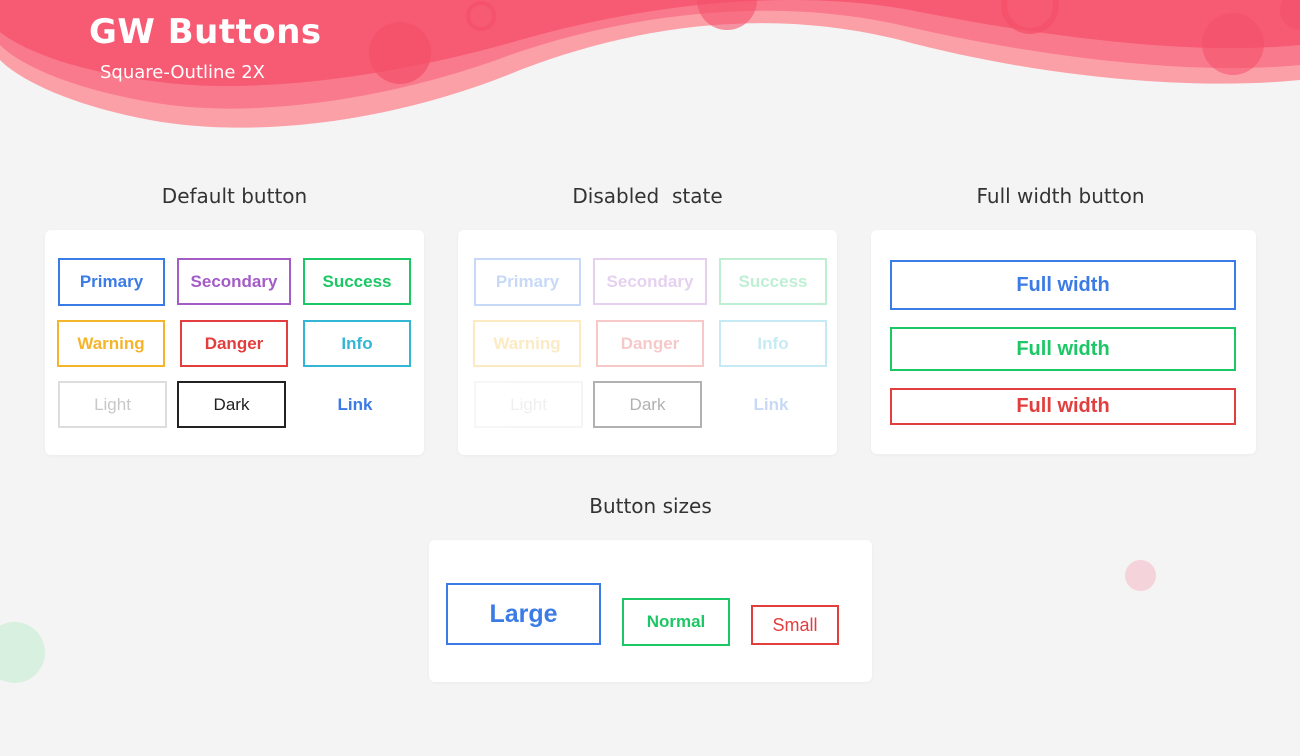 This screenshot has width=1300, height=756. I want to click on card-button-sizes: Large Normal Small, so click(650, 611).